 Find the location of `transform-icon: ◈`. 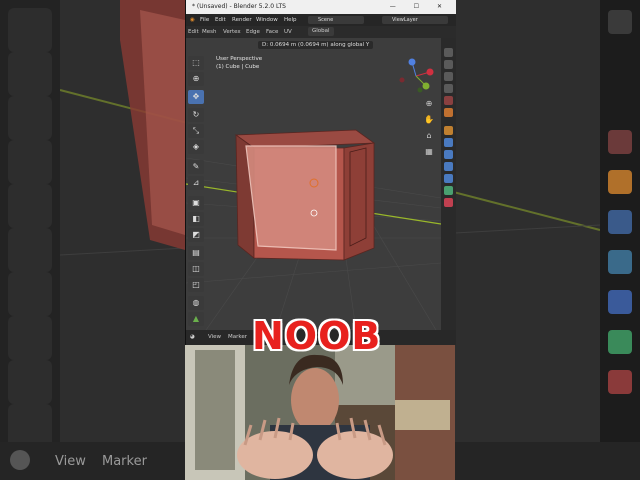

transform-icon: ◈ is located at coordinates (196, 147).